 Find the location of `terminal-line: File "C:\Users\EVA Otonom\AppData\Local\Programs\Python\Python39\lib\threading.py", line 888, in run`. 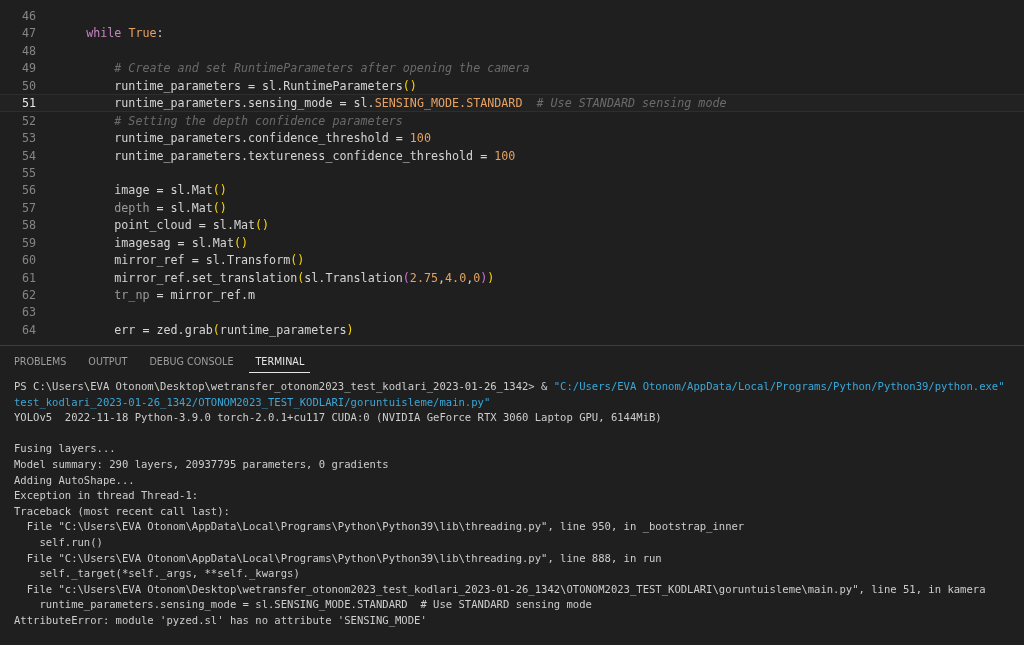

terminal-line: File "C:\Users\EVA Otonom\AppData\Local\Programs\Python\Python39\lib\threading.py", line 888, in run is located at coordinates (343, 558).